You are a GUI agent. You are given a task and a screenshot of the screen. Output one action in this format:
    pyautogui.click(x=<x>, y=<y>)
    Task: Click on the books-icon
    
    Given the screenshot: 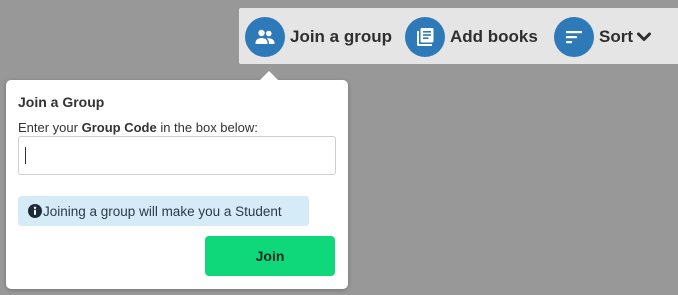 What is the action you would take?
    pyautogui.click(x=425, y=37)
    